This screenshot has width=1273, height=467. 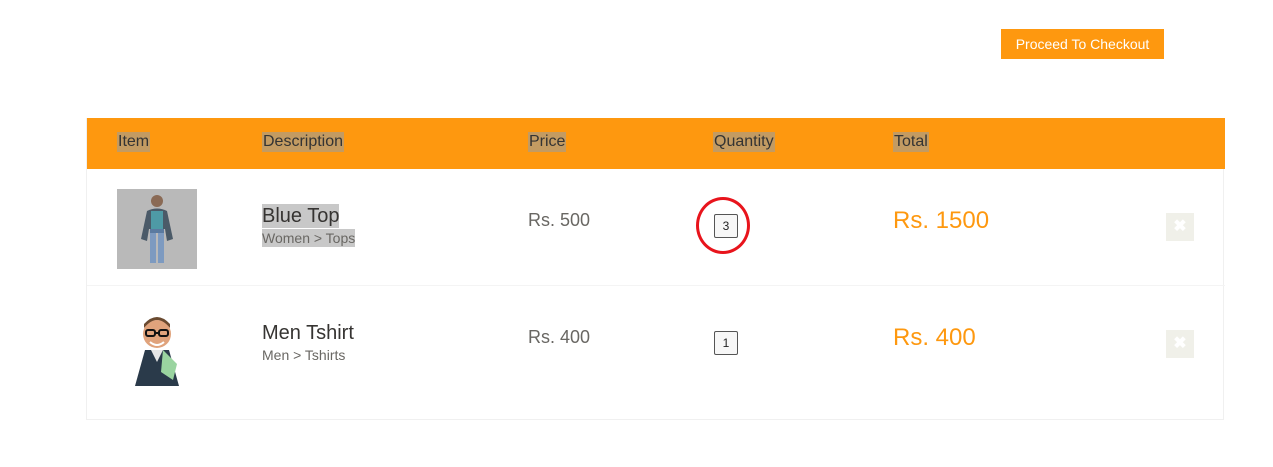 I want to click on header-total: Total, so click(x=911, y=142).